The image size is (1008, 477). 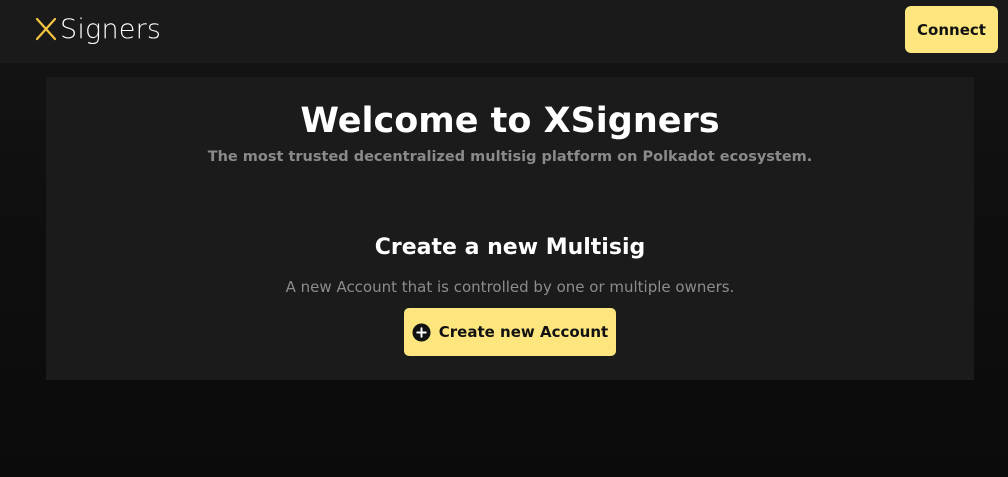 I want to click on connect-button: Connect, so click(x=951, y=29).